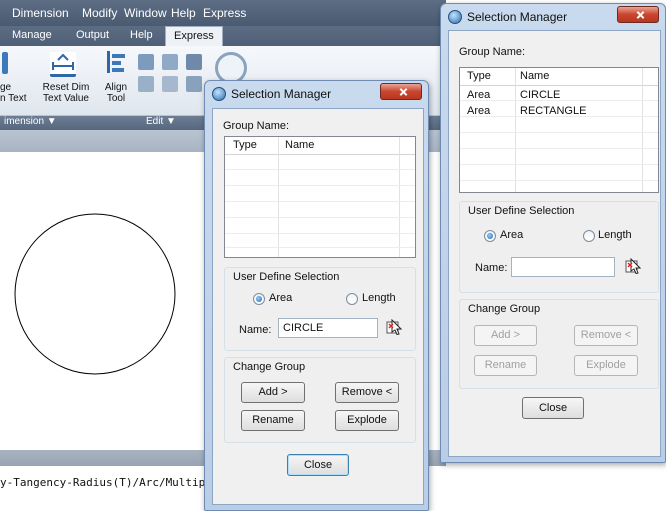 Image resolution: width=666 pixels, height=511 pixels. Describe the element at coordinates (540, 95) in the screenshot. I see `table-row-name: CIRCLE` at that location.